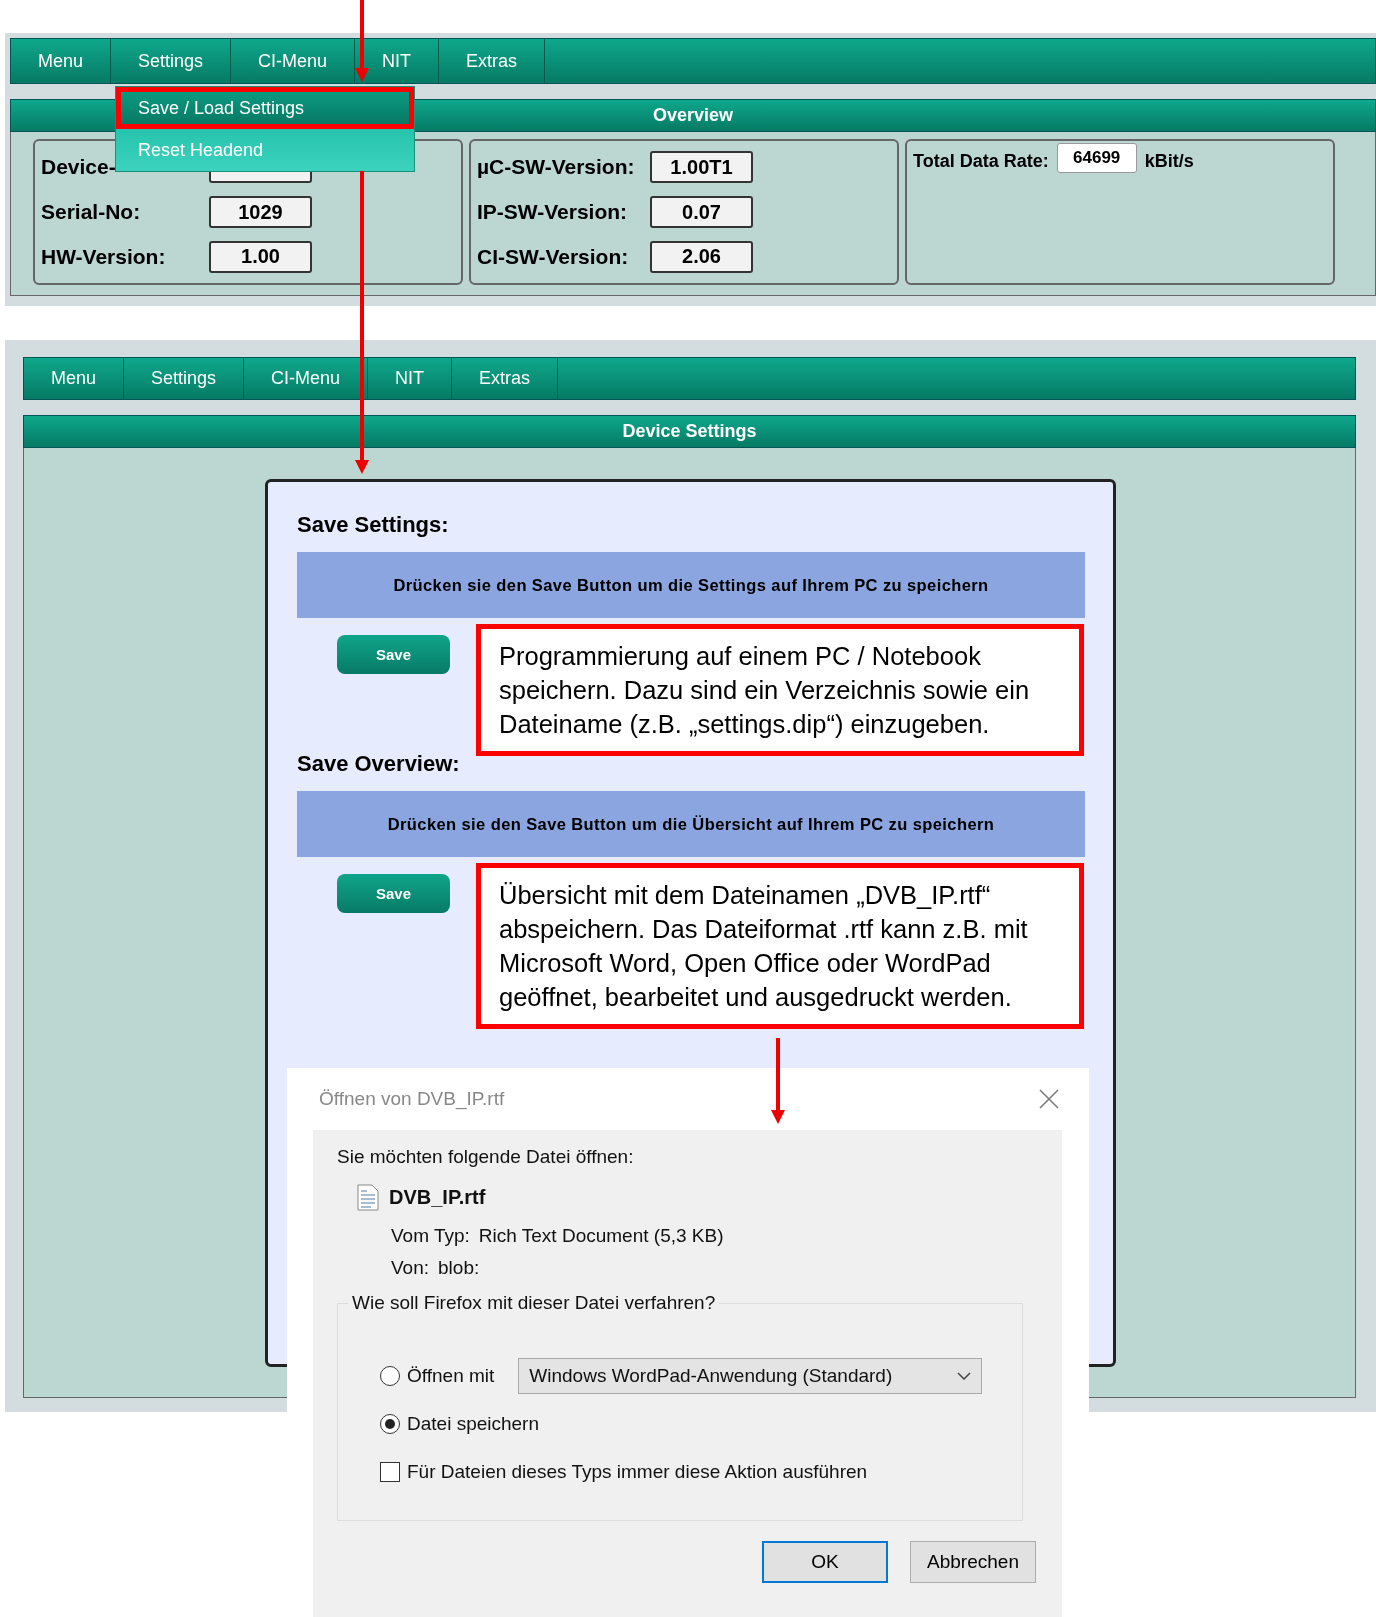 This screenshot has height=1617, width=1376. What do you see at coordinates (1096, 158) in the screenshot?
I see `value-field: 64699` at bounding box center [1096, 158].